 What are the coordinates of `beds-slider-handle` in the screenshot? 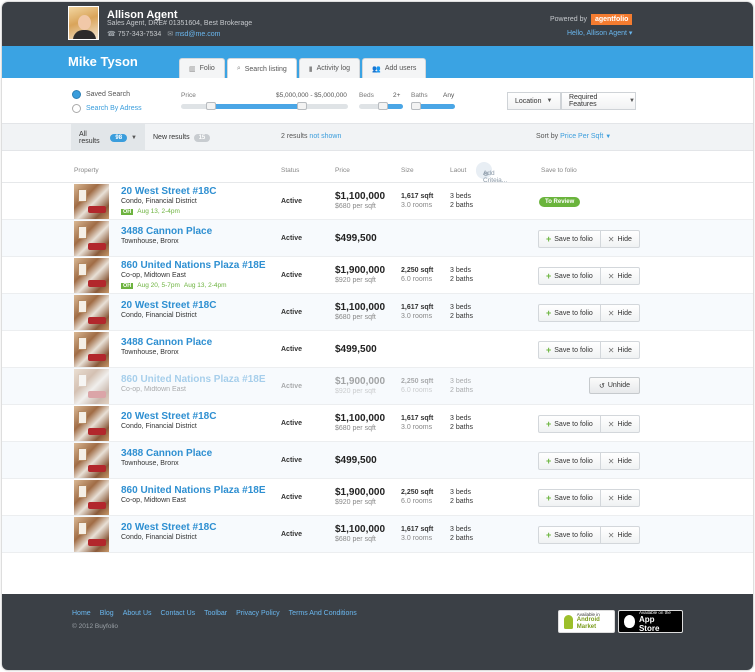 It's located at (383, 106).